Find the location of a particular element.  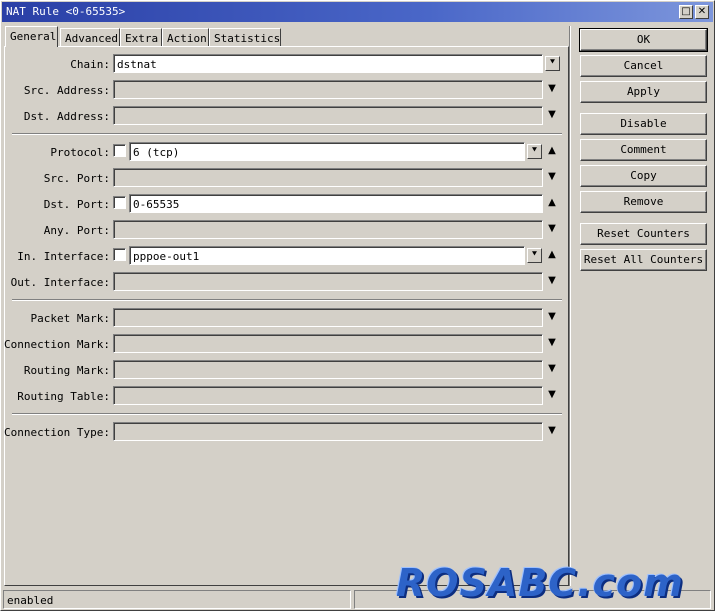

src-address-label: Src. Address: is located at coordinates (66, 90).